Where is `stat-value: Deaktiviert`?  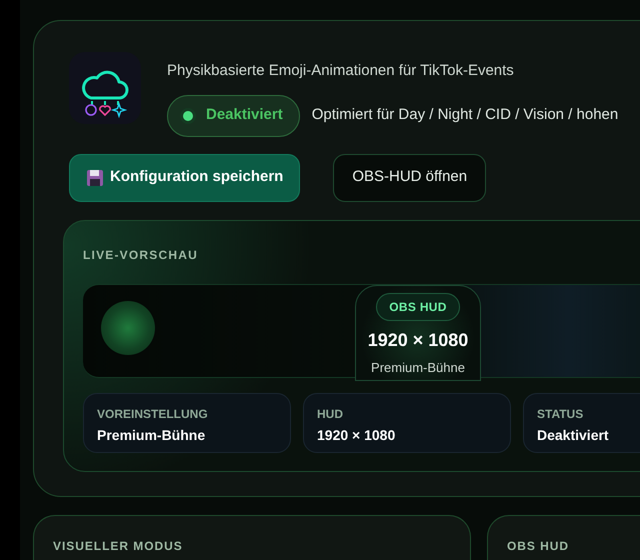 stat-value: Deaktiviert is located at coordinates (573, 435).